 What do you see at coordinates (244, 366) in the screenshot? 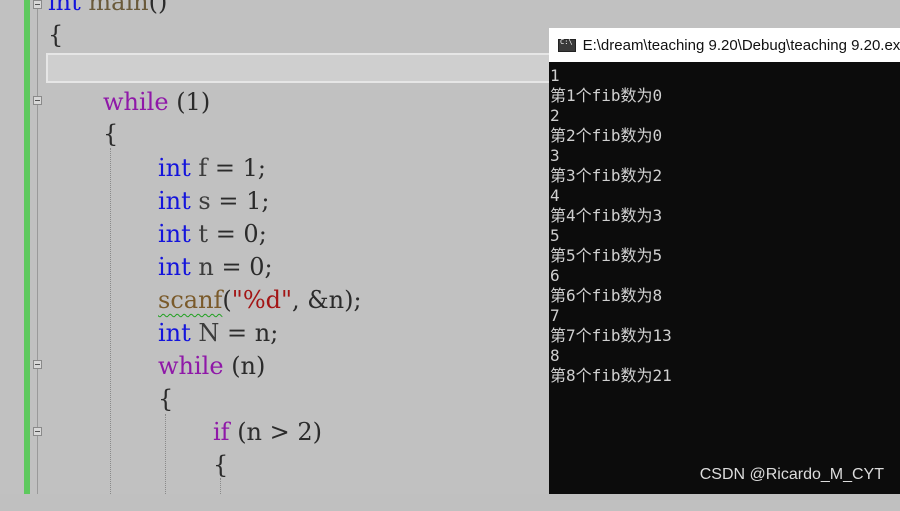
I see `code-token: (n)` at bounding box center [244, 366].